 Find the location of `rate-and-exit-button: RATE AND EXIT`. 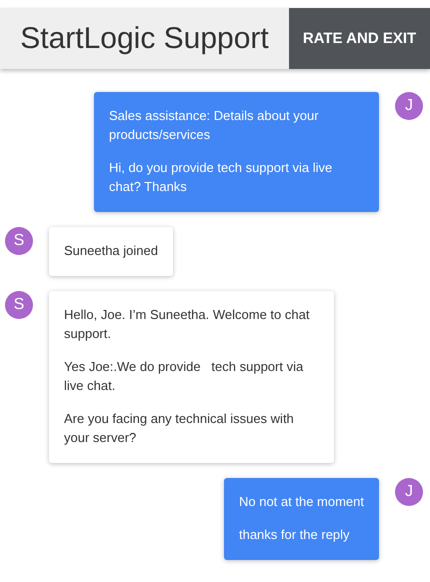

rate-and-exit-button: RATE AND EXIT is located at coordinates (359, 38).